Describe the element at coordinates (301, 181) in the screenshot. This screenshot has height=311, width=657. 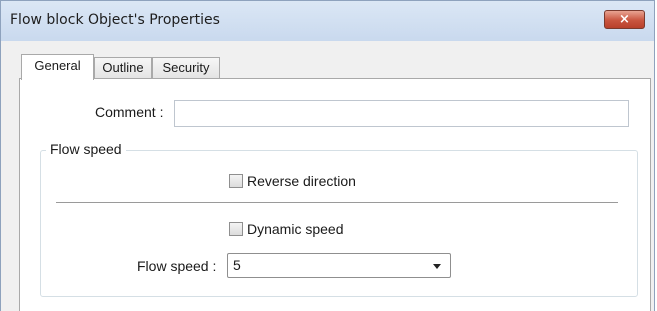
I see `reverse-direction-label: Reverse direction` at that location.